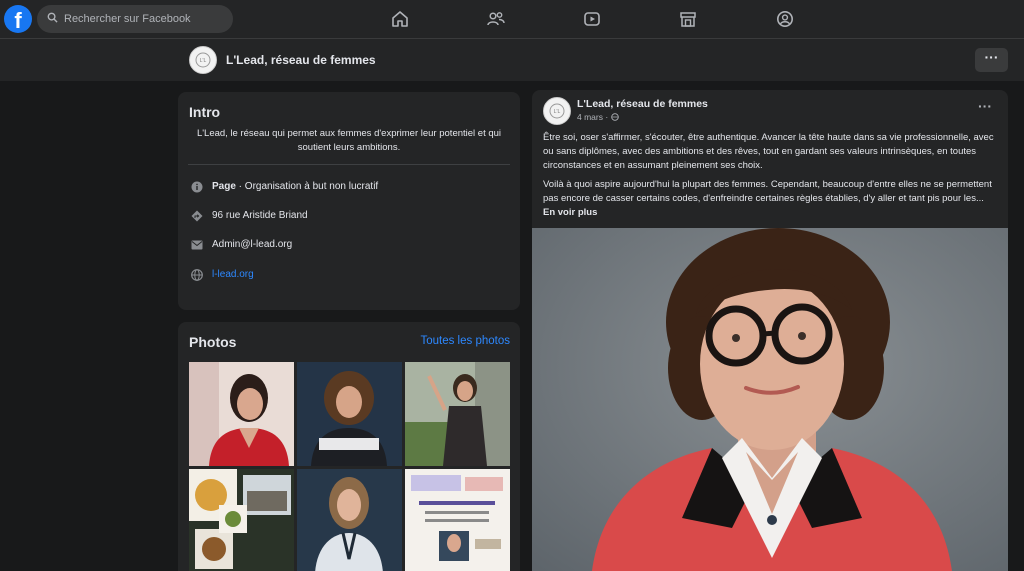 This screenshot has height=571, width=1024. Describe the element at coordinates (496, 19) in the screenshot. I see `friends-icon` at that location.